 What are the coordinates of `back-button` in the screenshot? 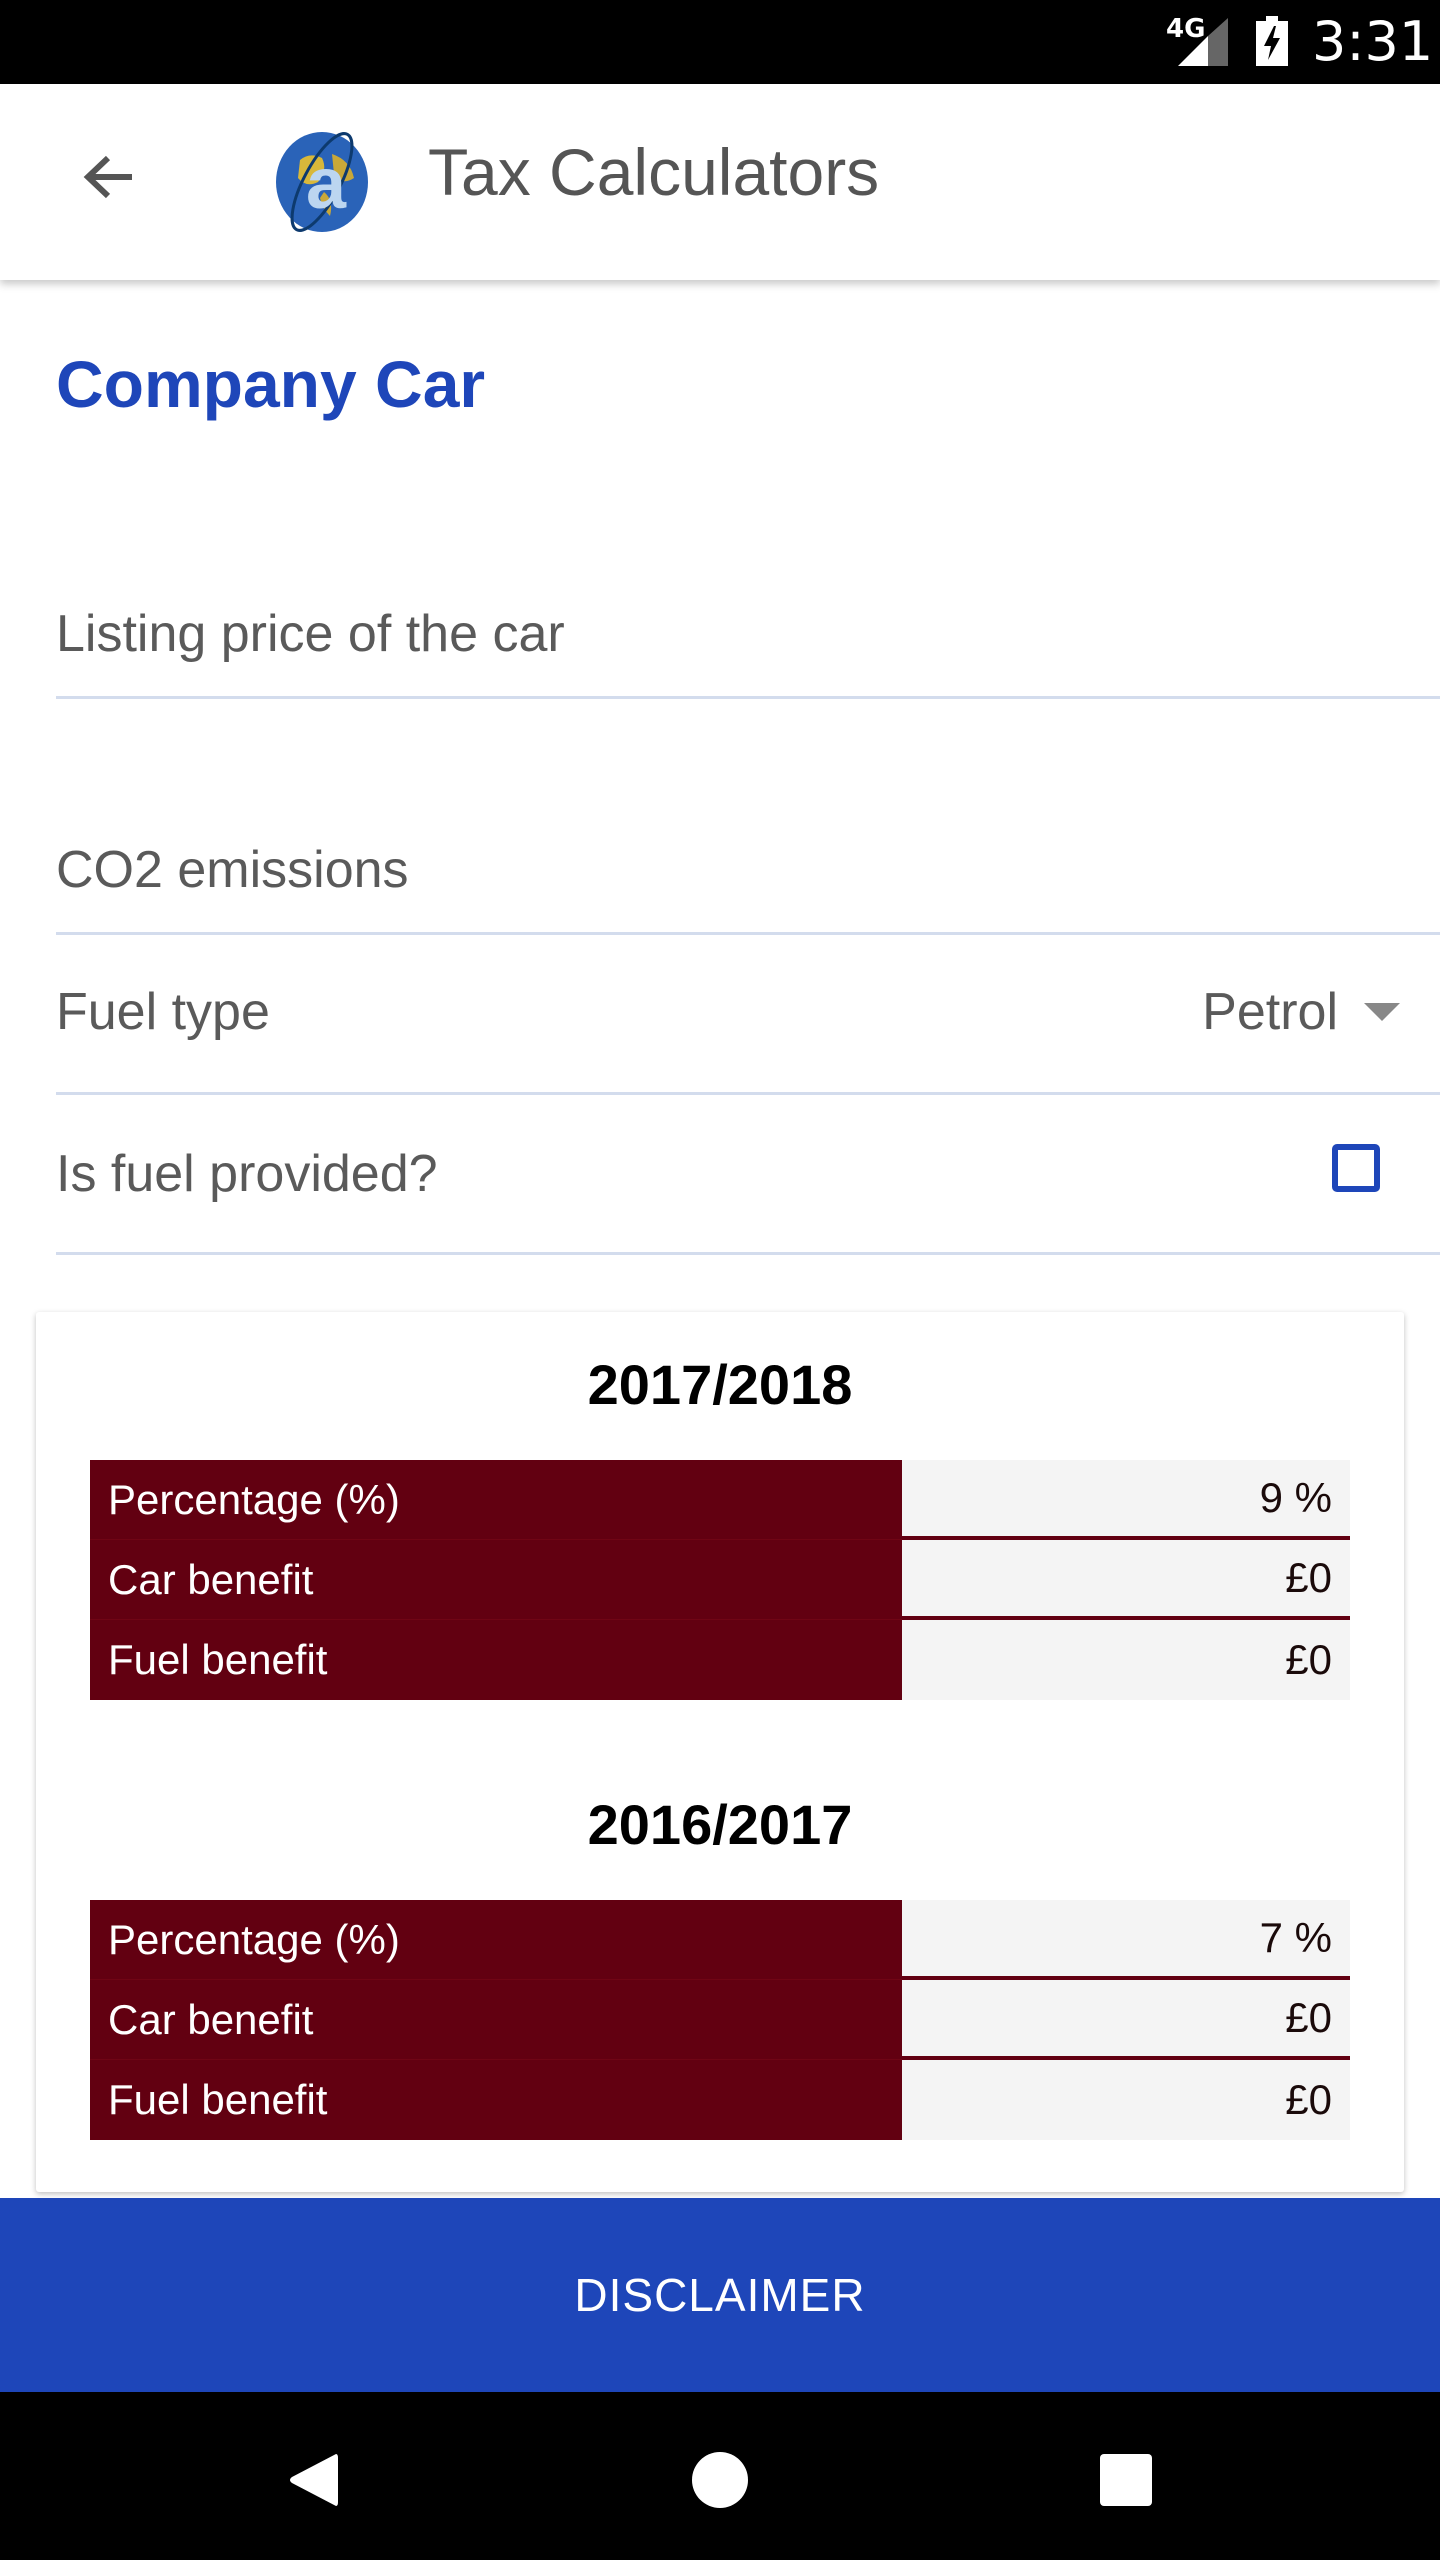 It's located at (112, 178).